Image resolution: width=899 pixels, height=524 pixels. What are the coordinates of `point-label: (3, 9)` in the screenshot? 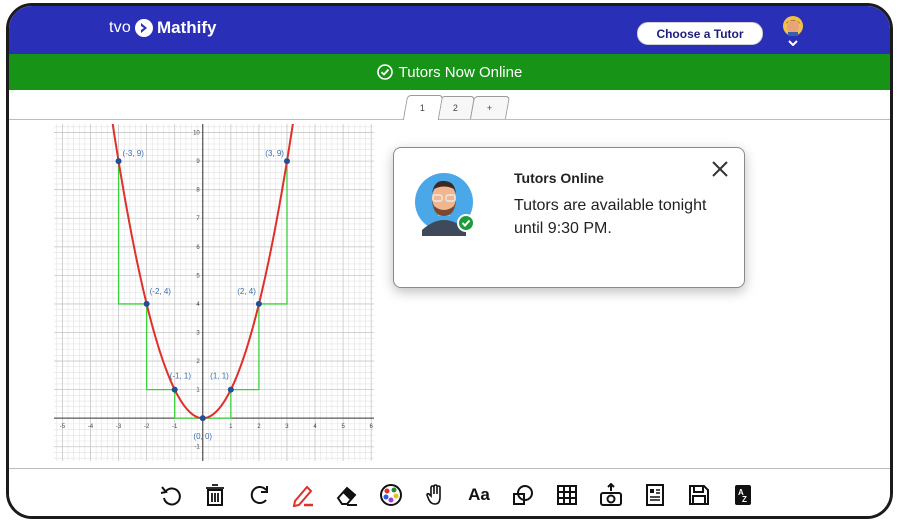 It's located at (274, 153).